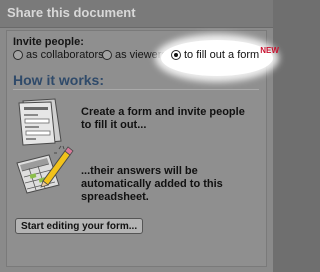 This screenshot has width=320, height=272. Describe the element at coordinates (269, 50) in the screenshot. I see `new-badge: NEW` at that location.